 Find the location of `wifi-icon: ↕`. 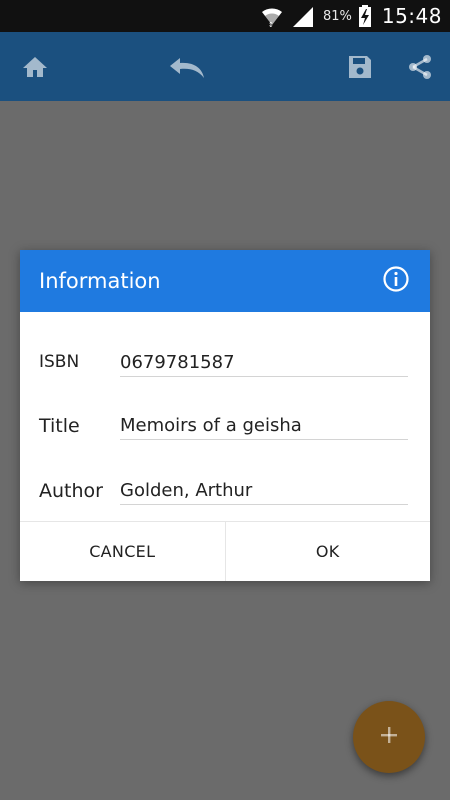

wifi-icon: ↕ is located at coordinates (272, 16).